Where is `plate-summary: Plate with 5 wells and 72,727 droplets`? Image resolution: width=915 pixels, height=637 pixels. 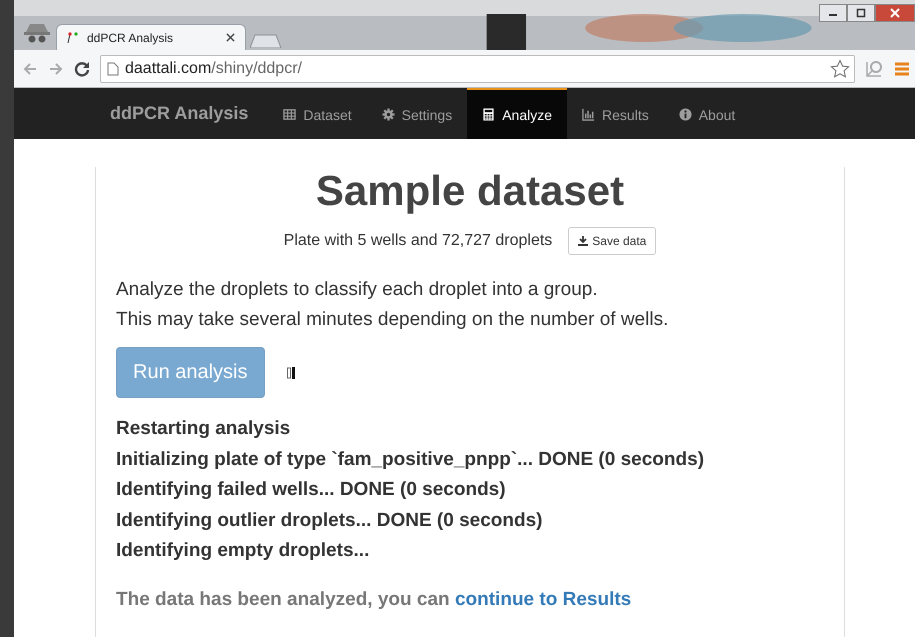
plate-summary: Plate with 5 wells and 72,727 droplets is located at coordinates (418, 241).